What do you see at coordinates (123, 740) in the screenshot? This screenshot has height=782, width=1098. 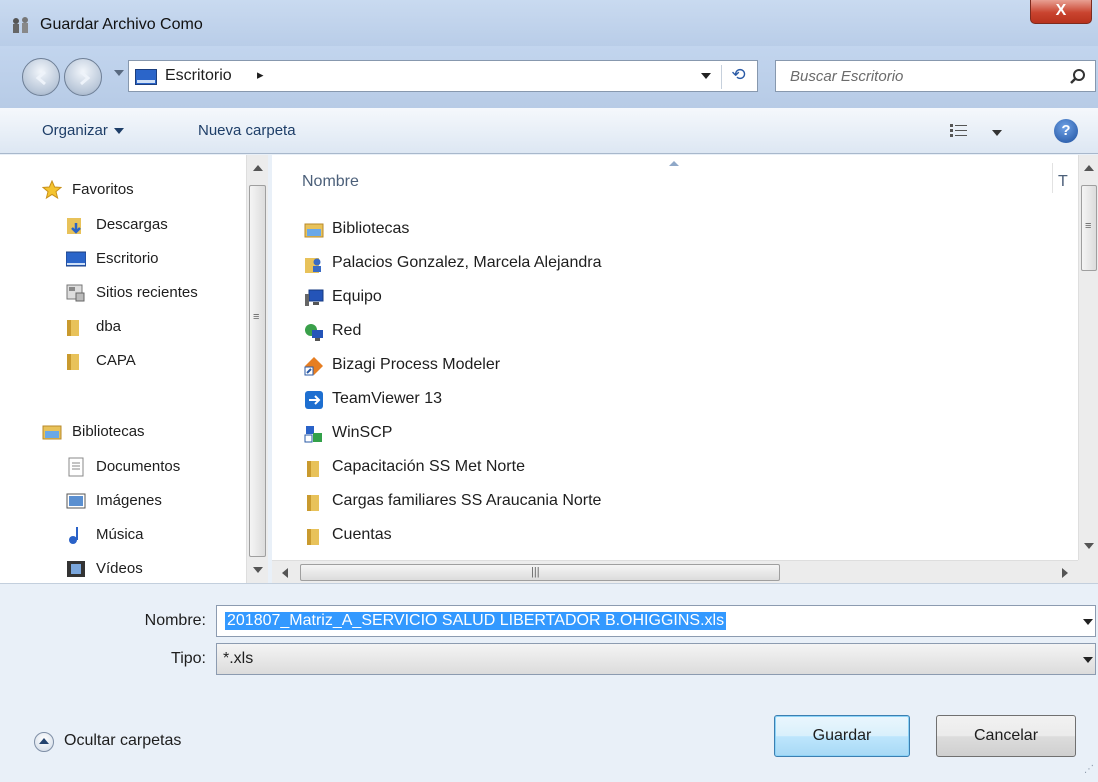 I see `hide-folders-label: Ocultar carpetas` at bounding box center [123, 740].